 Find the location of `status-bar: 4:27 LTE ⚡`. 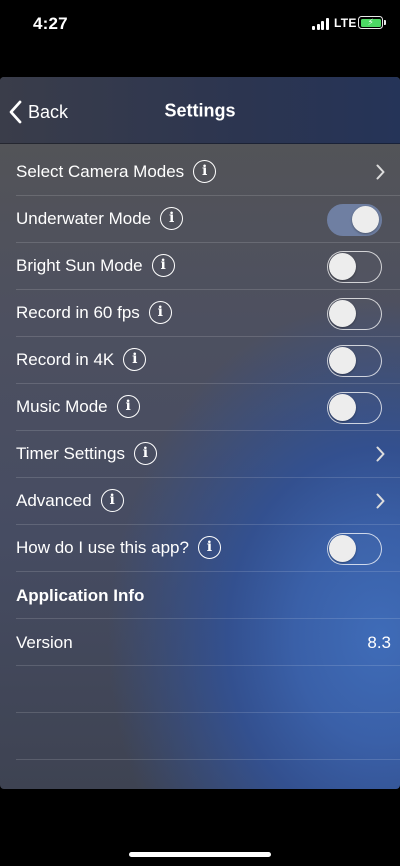

status-bar: 4:27 LTE ⚡ is located at coordinates (200, 24).